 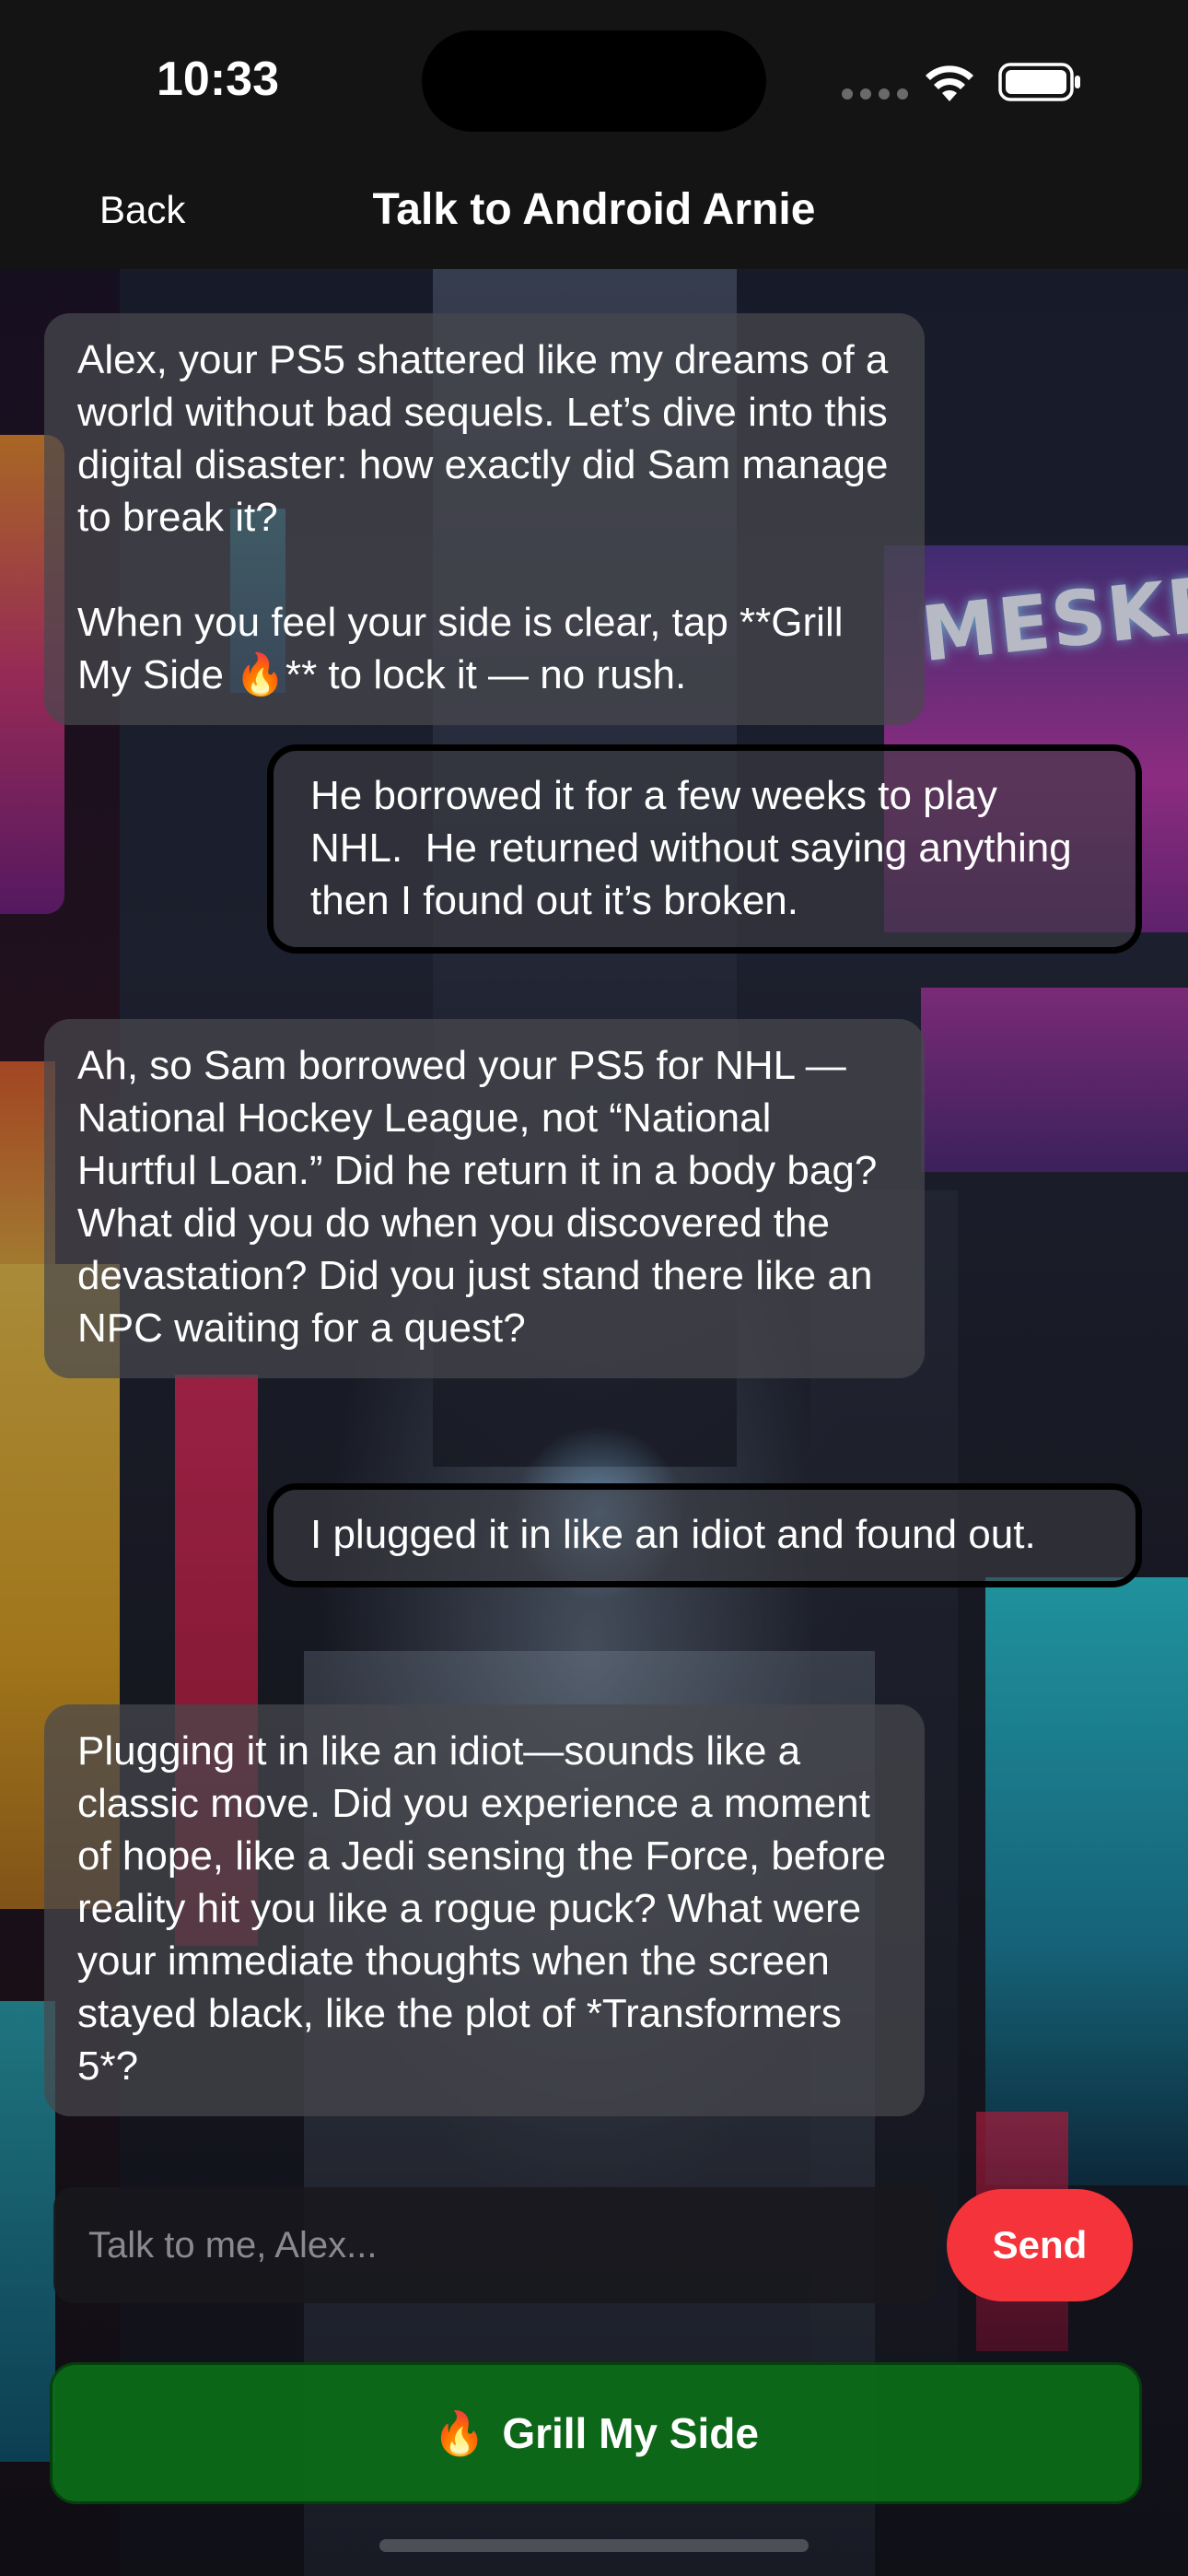 I want to click on status-bar: 10:33, so click(x=594, y=74).